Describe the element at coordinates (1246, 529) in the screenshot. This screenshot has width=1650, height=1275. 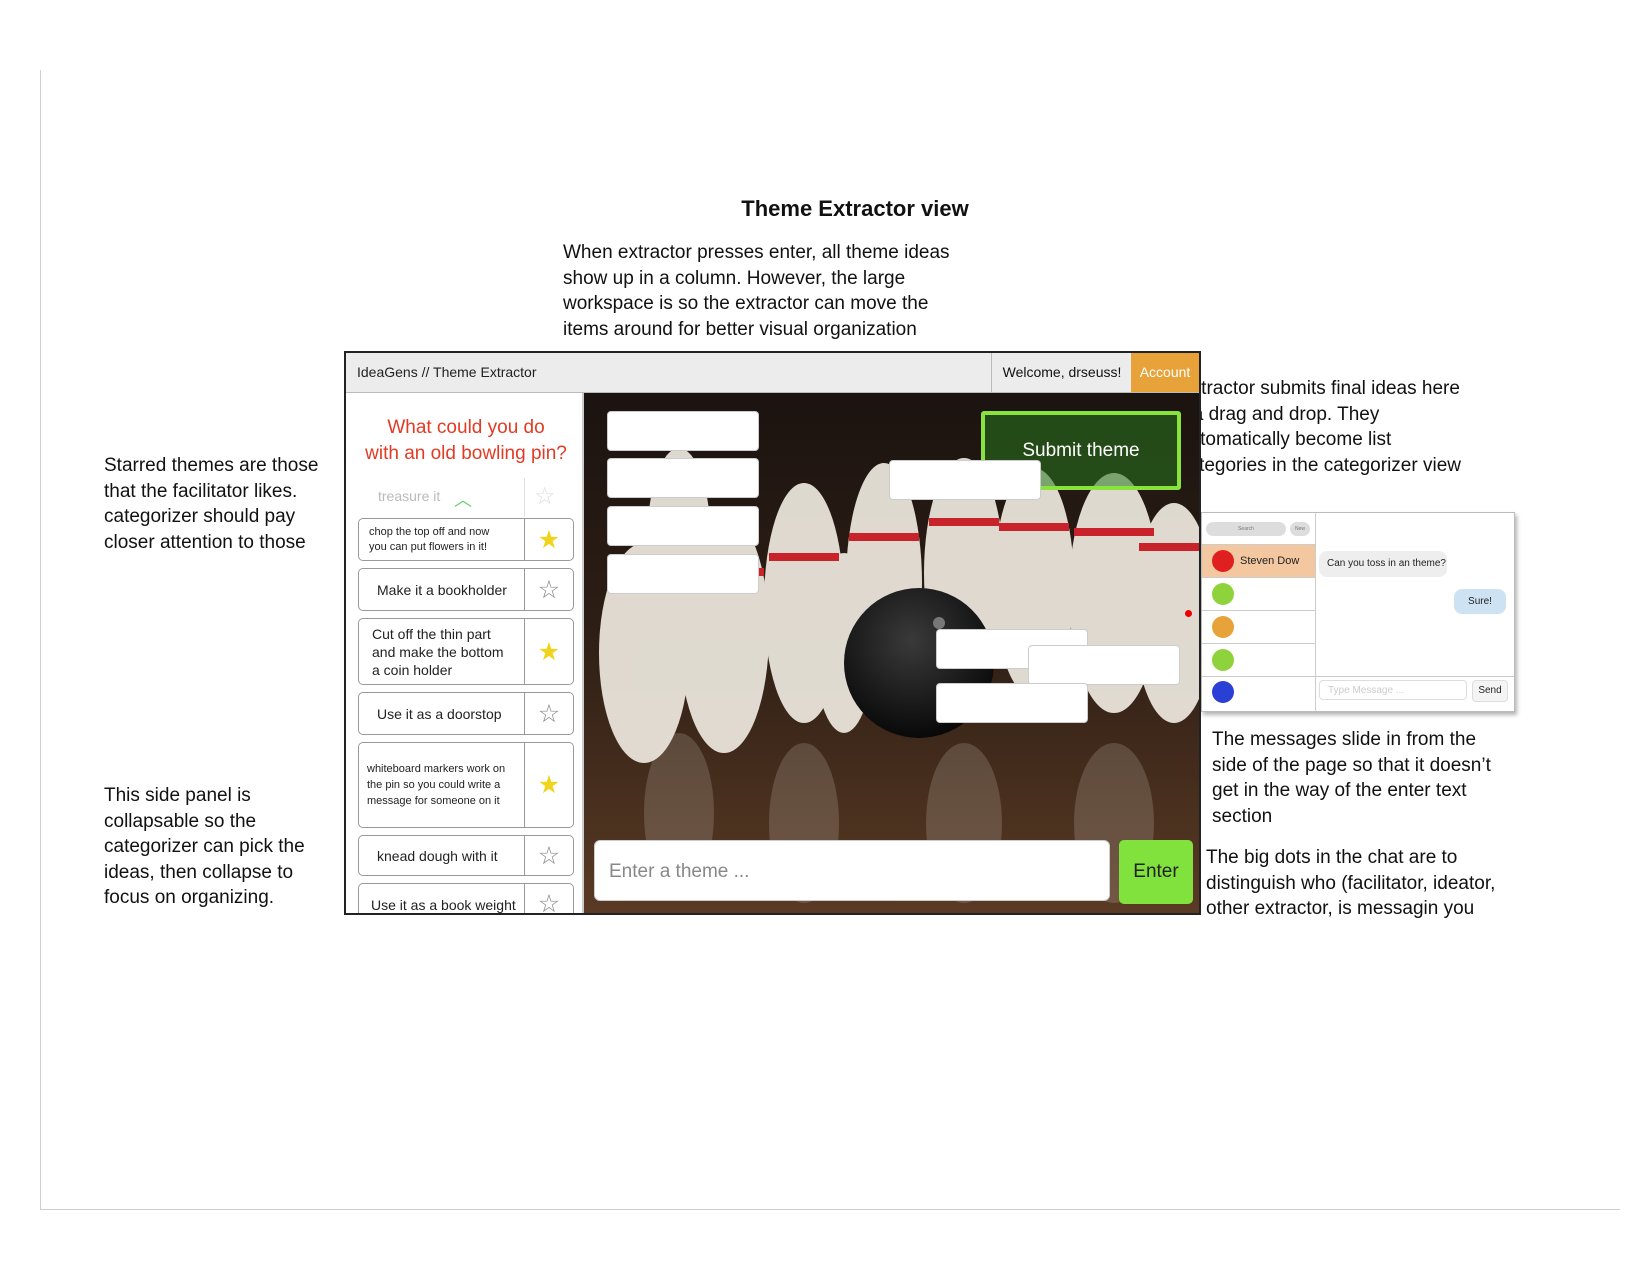
I see `chat-search-button: Search` at that location.